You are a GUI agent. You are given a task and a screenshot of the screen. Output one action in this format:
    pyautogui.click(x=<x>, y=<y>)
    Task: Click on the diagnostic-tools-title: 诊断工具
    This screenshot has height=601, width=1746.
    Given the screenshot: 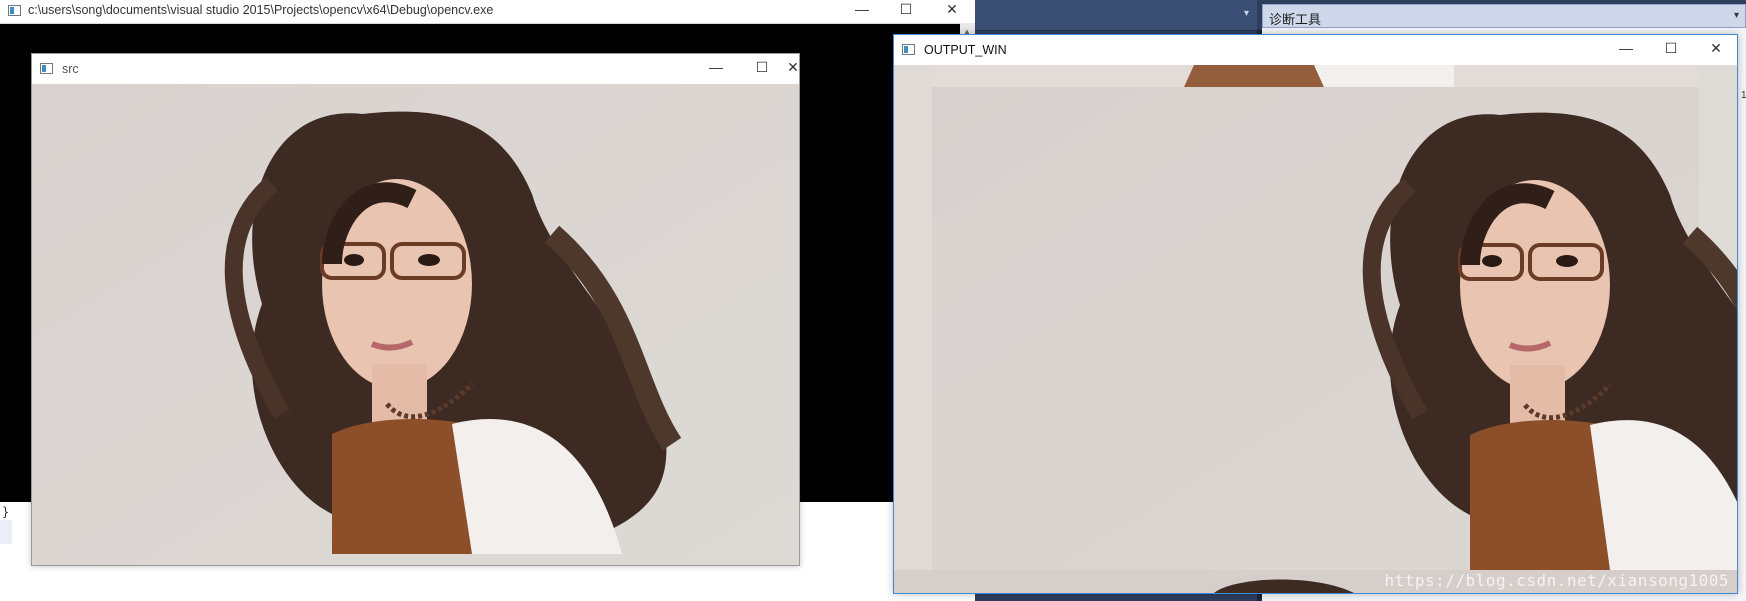 What is the action you would take?
    pyautogui.click(x=1295, y=19)
    